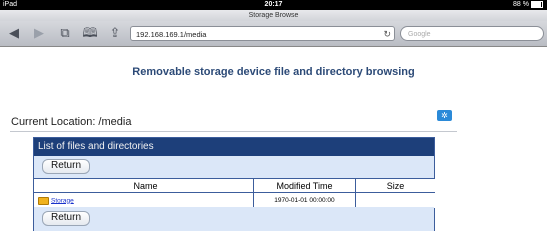 The height and width of the screenshot is (244, 547). Describe the element at coordinates (14, 33) in the screenshot. I see `back-arrow-icon: ◀` at that location.